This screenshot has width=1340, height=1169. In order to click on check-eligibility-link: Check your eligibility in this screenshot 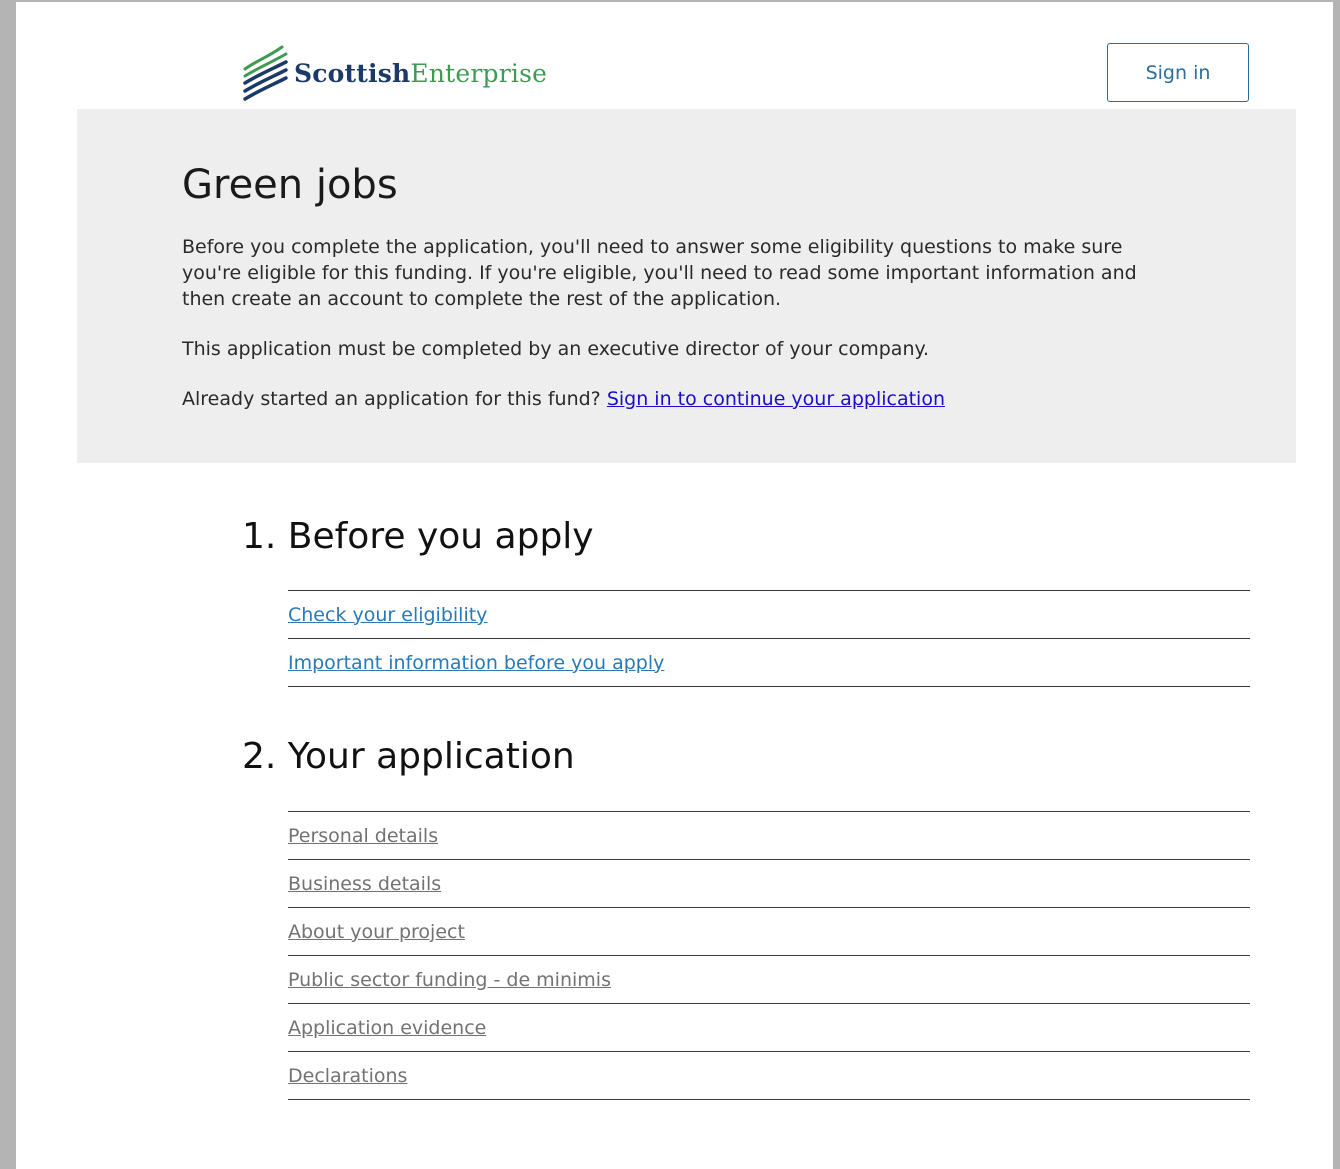, I will do `click(387, 615)`.